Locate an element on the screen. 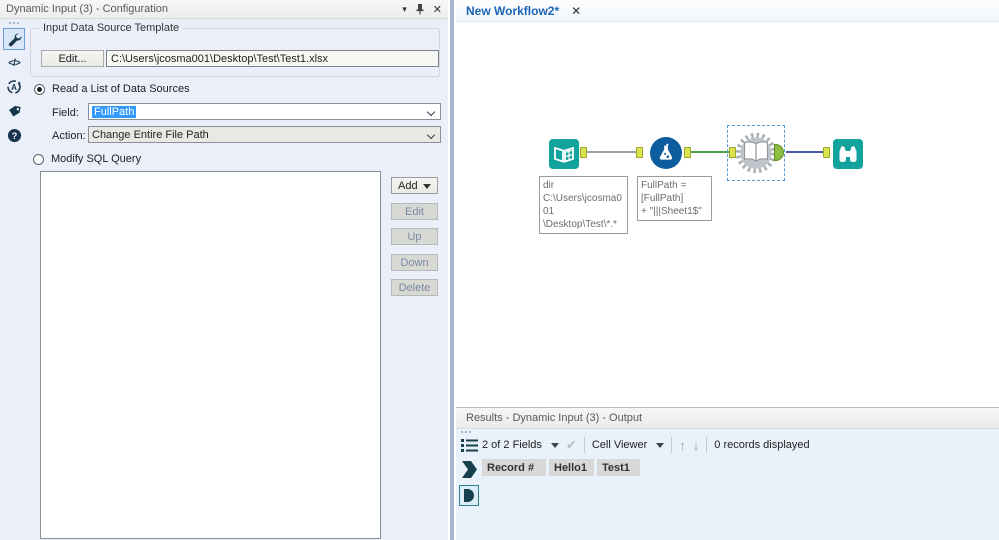  directory-annotation: dir C:\Users\jcosma001 \Desktop\Test\*.* is located at coordinates (583, 205).